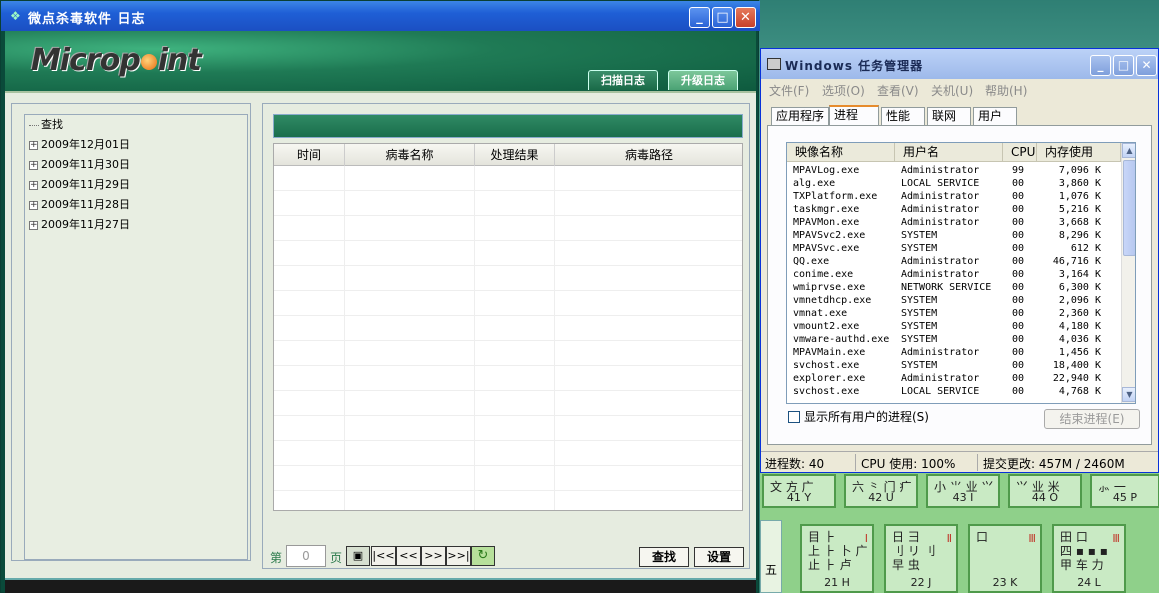  Describe the element at coordinates (1092, 419) in the screenshot. I see `end-process-button: 结束进程(E)` at that location.